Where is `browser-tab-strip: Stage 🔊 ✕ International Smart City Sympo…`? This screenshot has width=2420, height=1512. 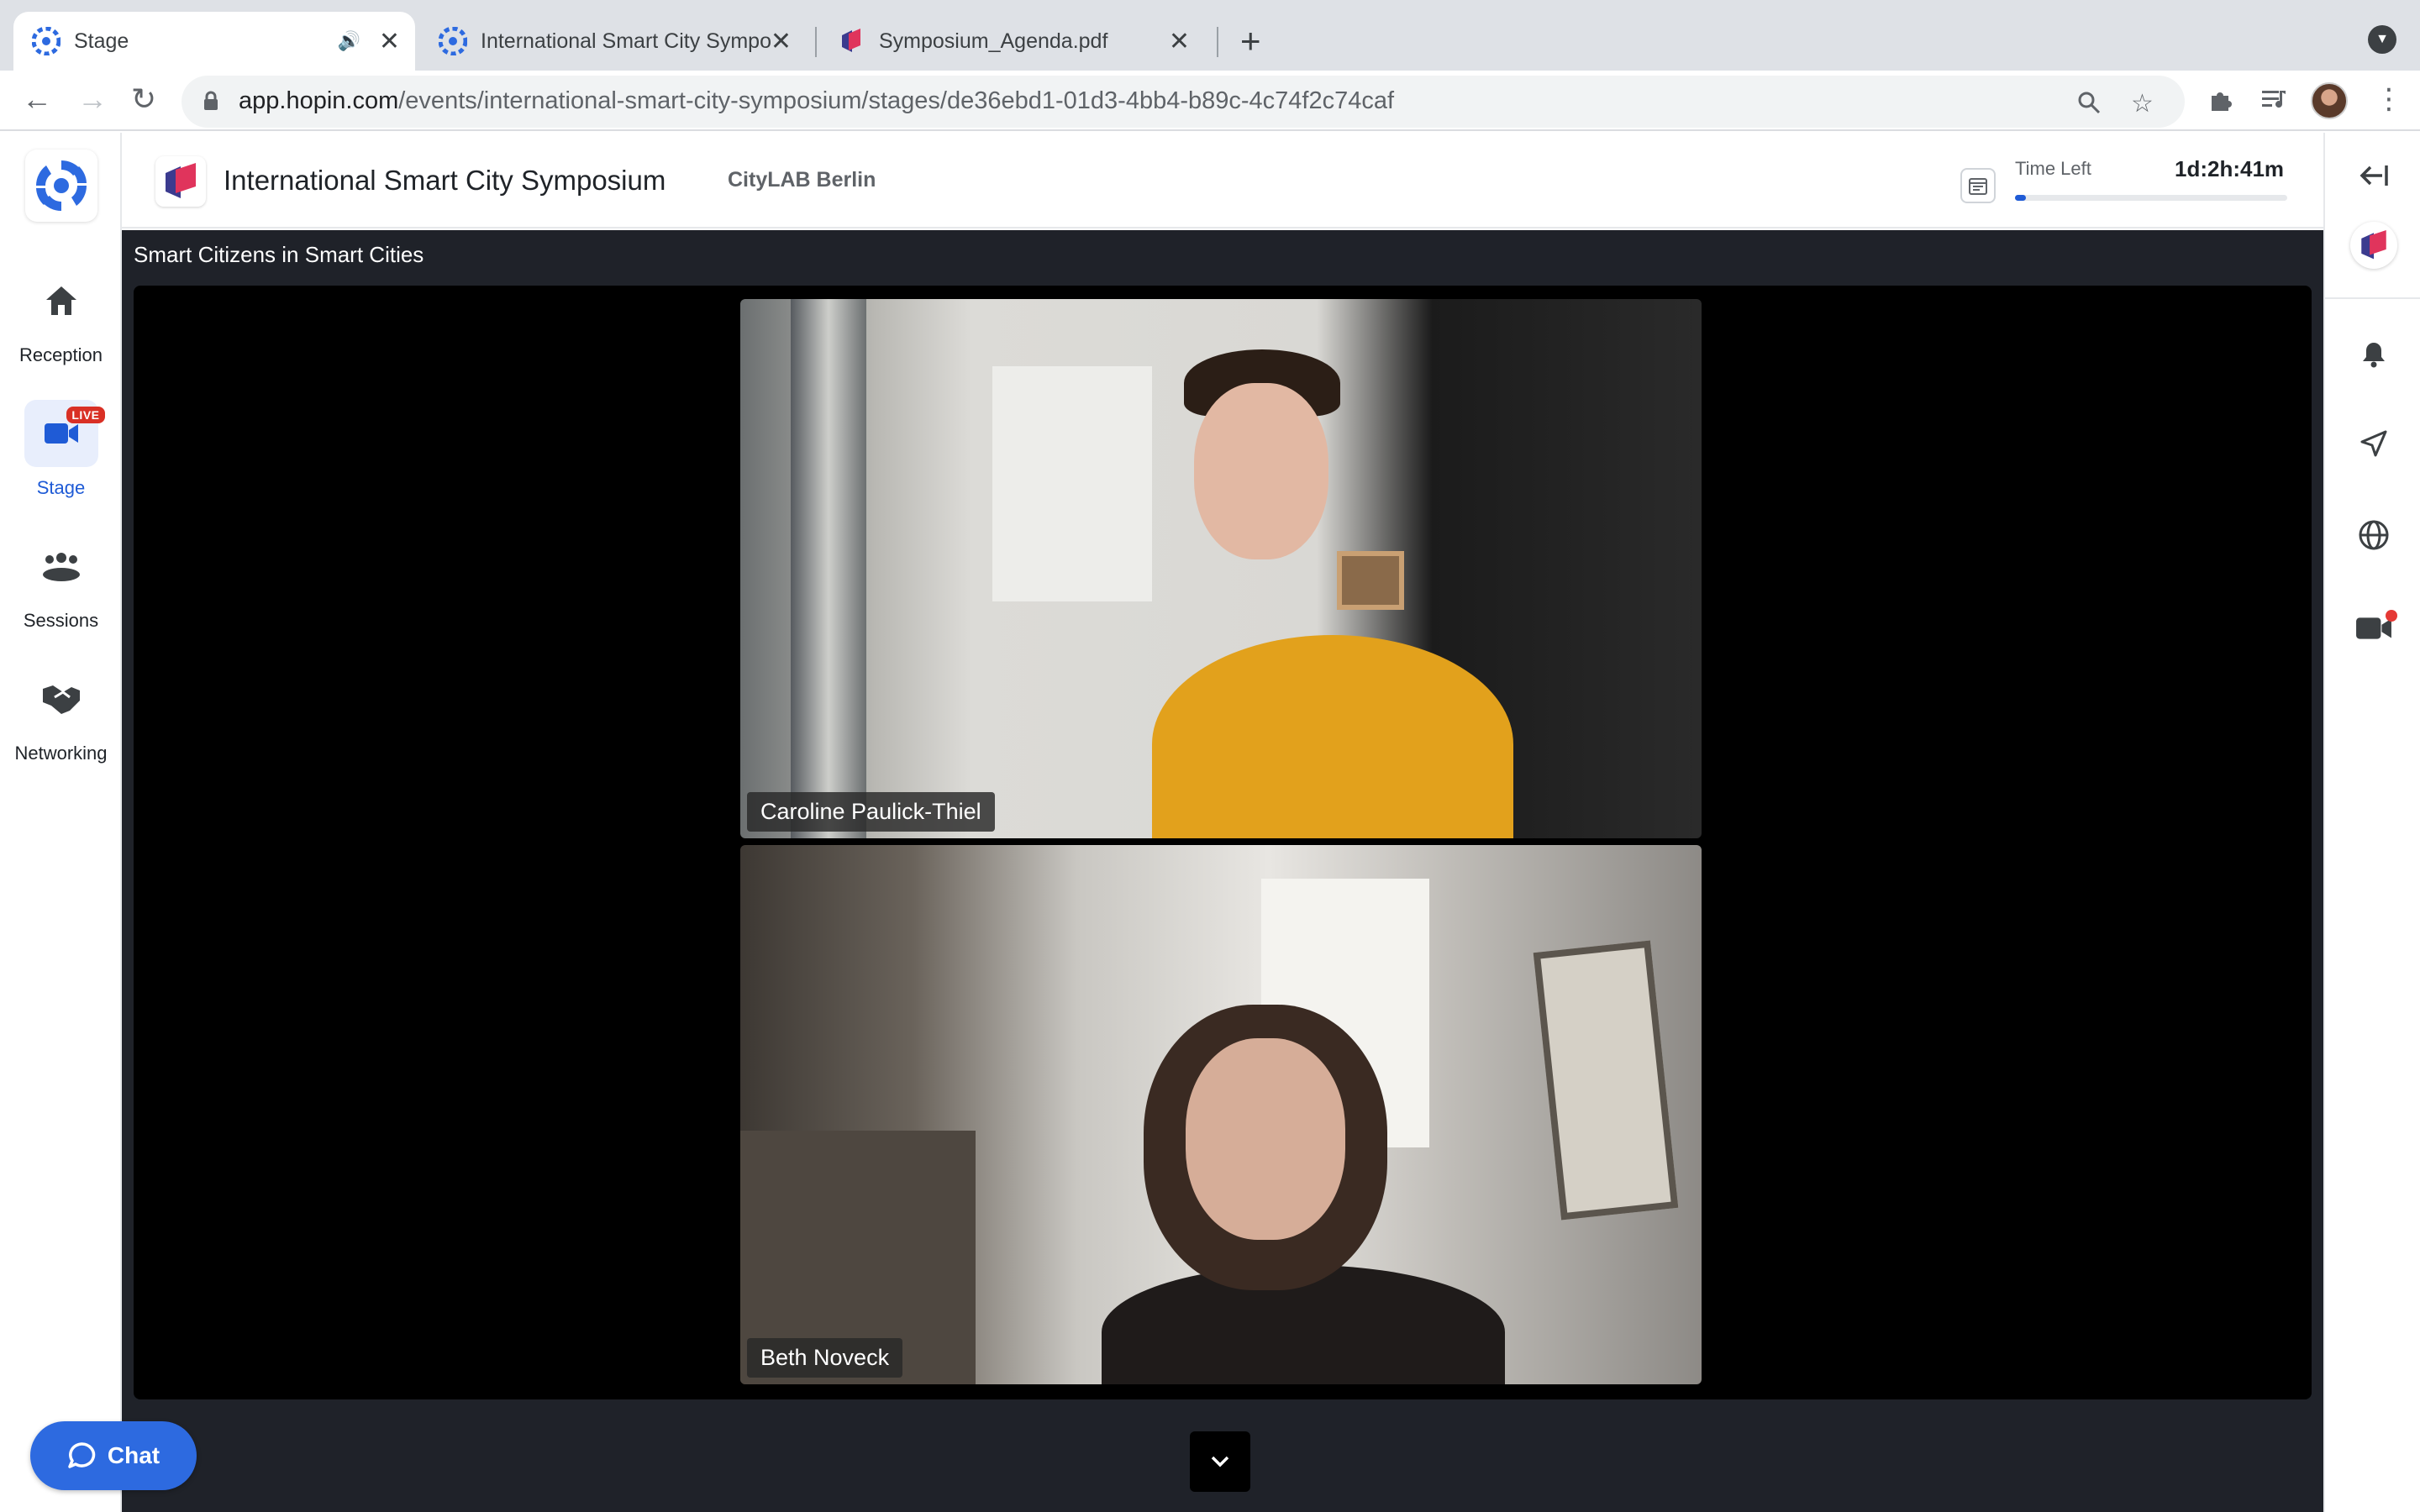
browser-tab-strip: Stage 🔊 ✕ International Smart City Sympo… is located at coordinates (1210, 35).